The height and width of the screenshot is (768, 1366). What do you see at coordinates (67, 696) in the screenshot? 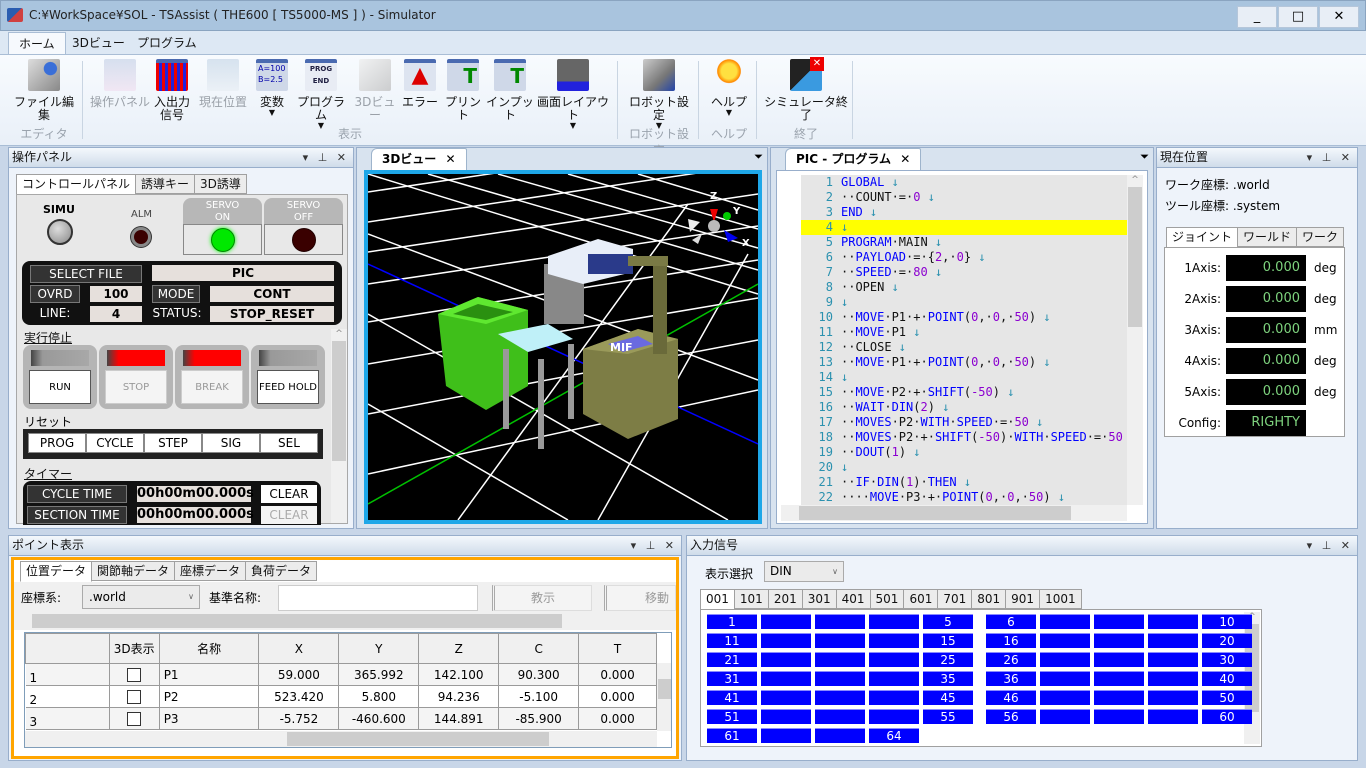
I see `cell-no: 2` at bounding box center [67, 696].